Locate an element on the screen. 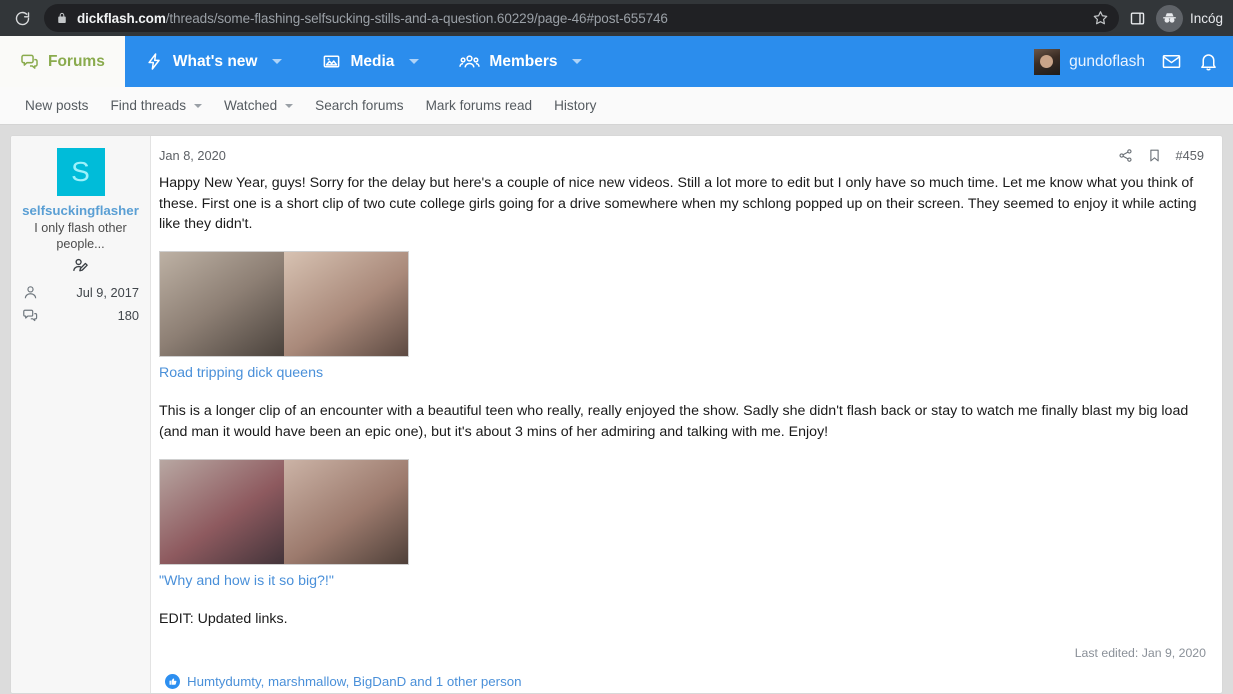 This screenshot has width=1233, height=694. nav-tabs: Forums What's new Media Members is located at coordinates (301, 61).